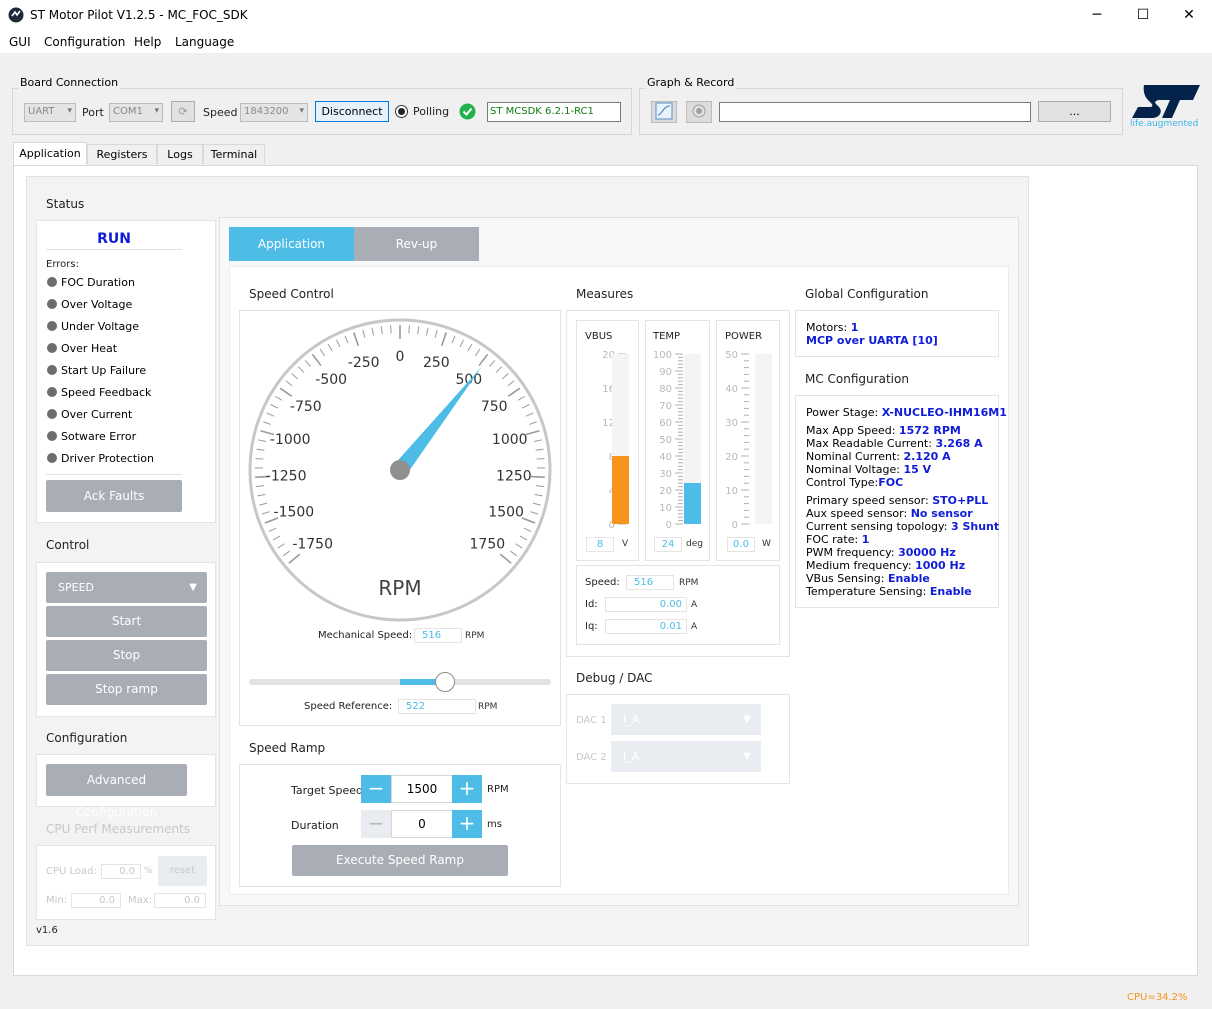 This screenshot has width=1212, height=1009. I want to click on advanced-configuration-button: Advanced Configuration, so click(116, 791).